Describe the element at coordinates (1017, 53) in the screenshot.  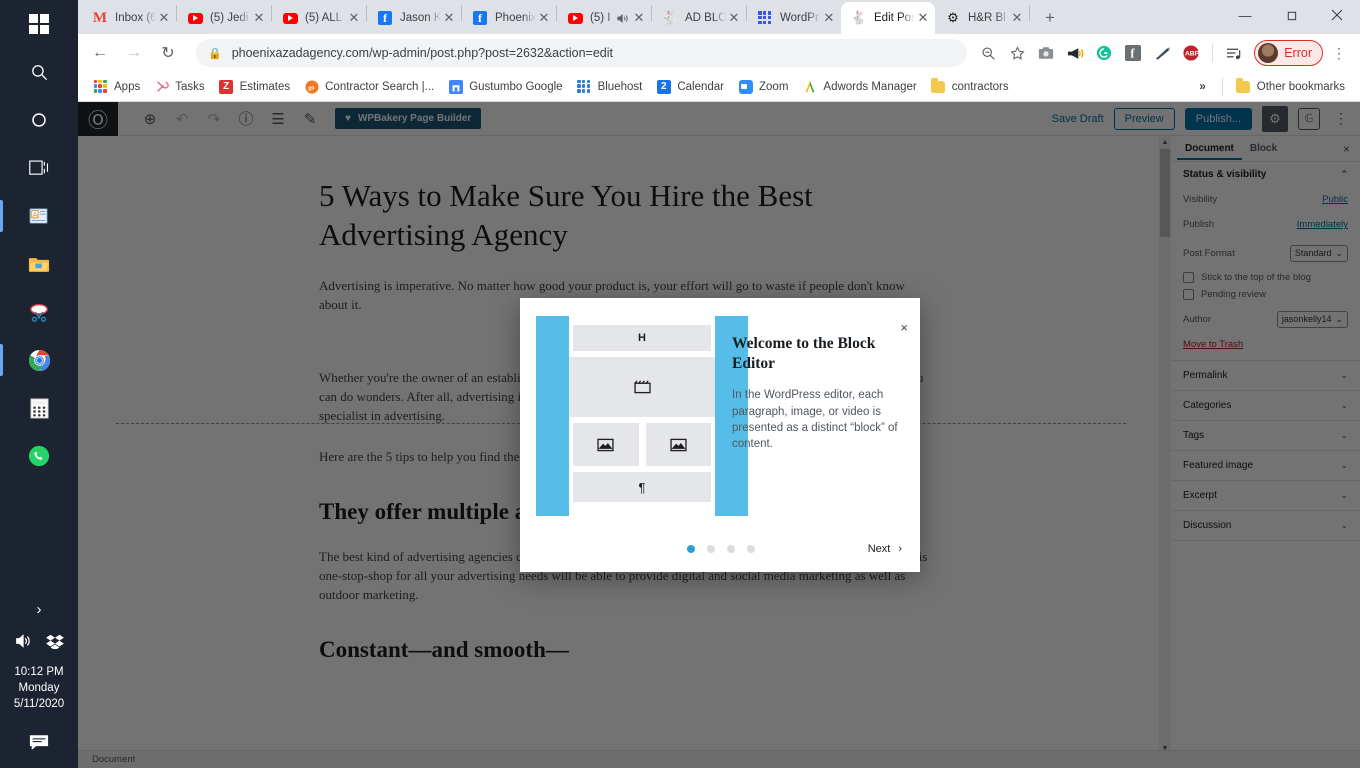
I see `bookmark-star-icon` at that location.